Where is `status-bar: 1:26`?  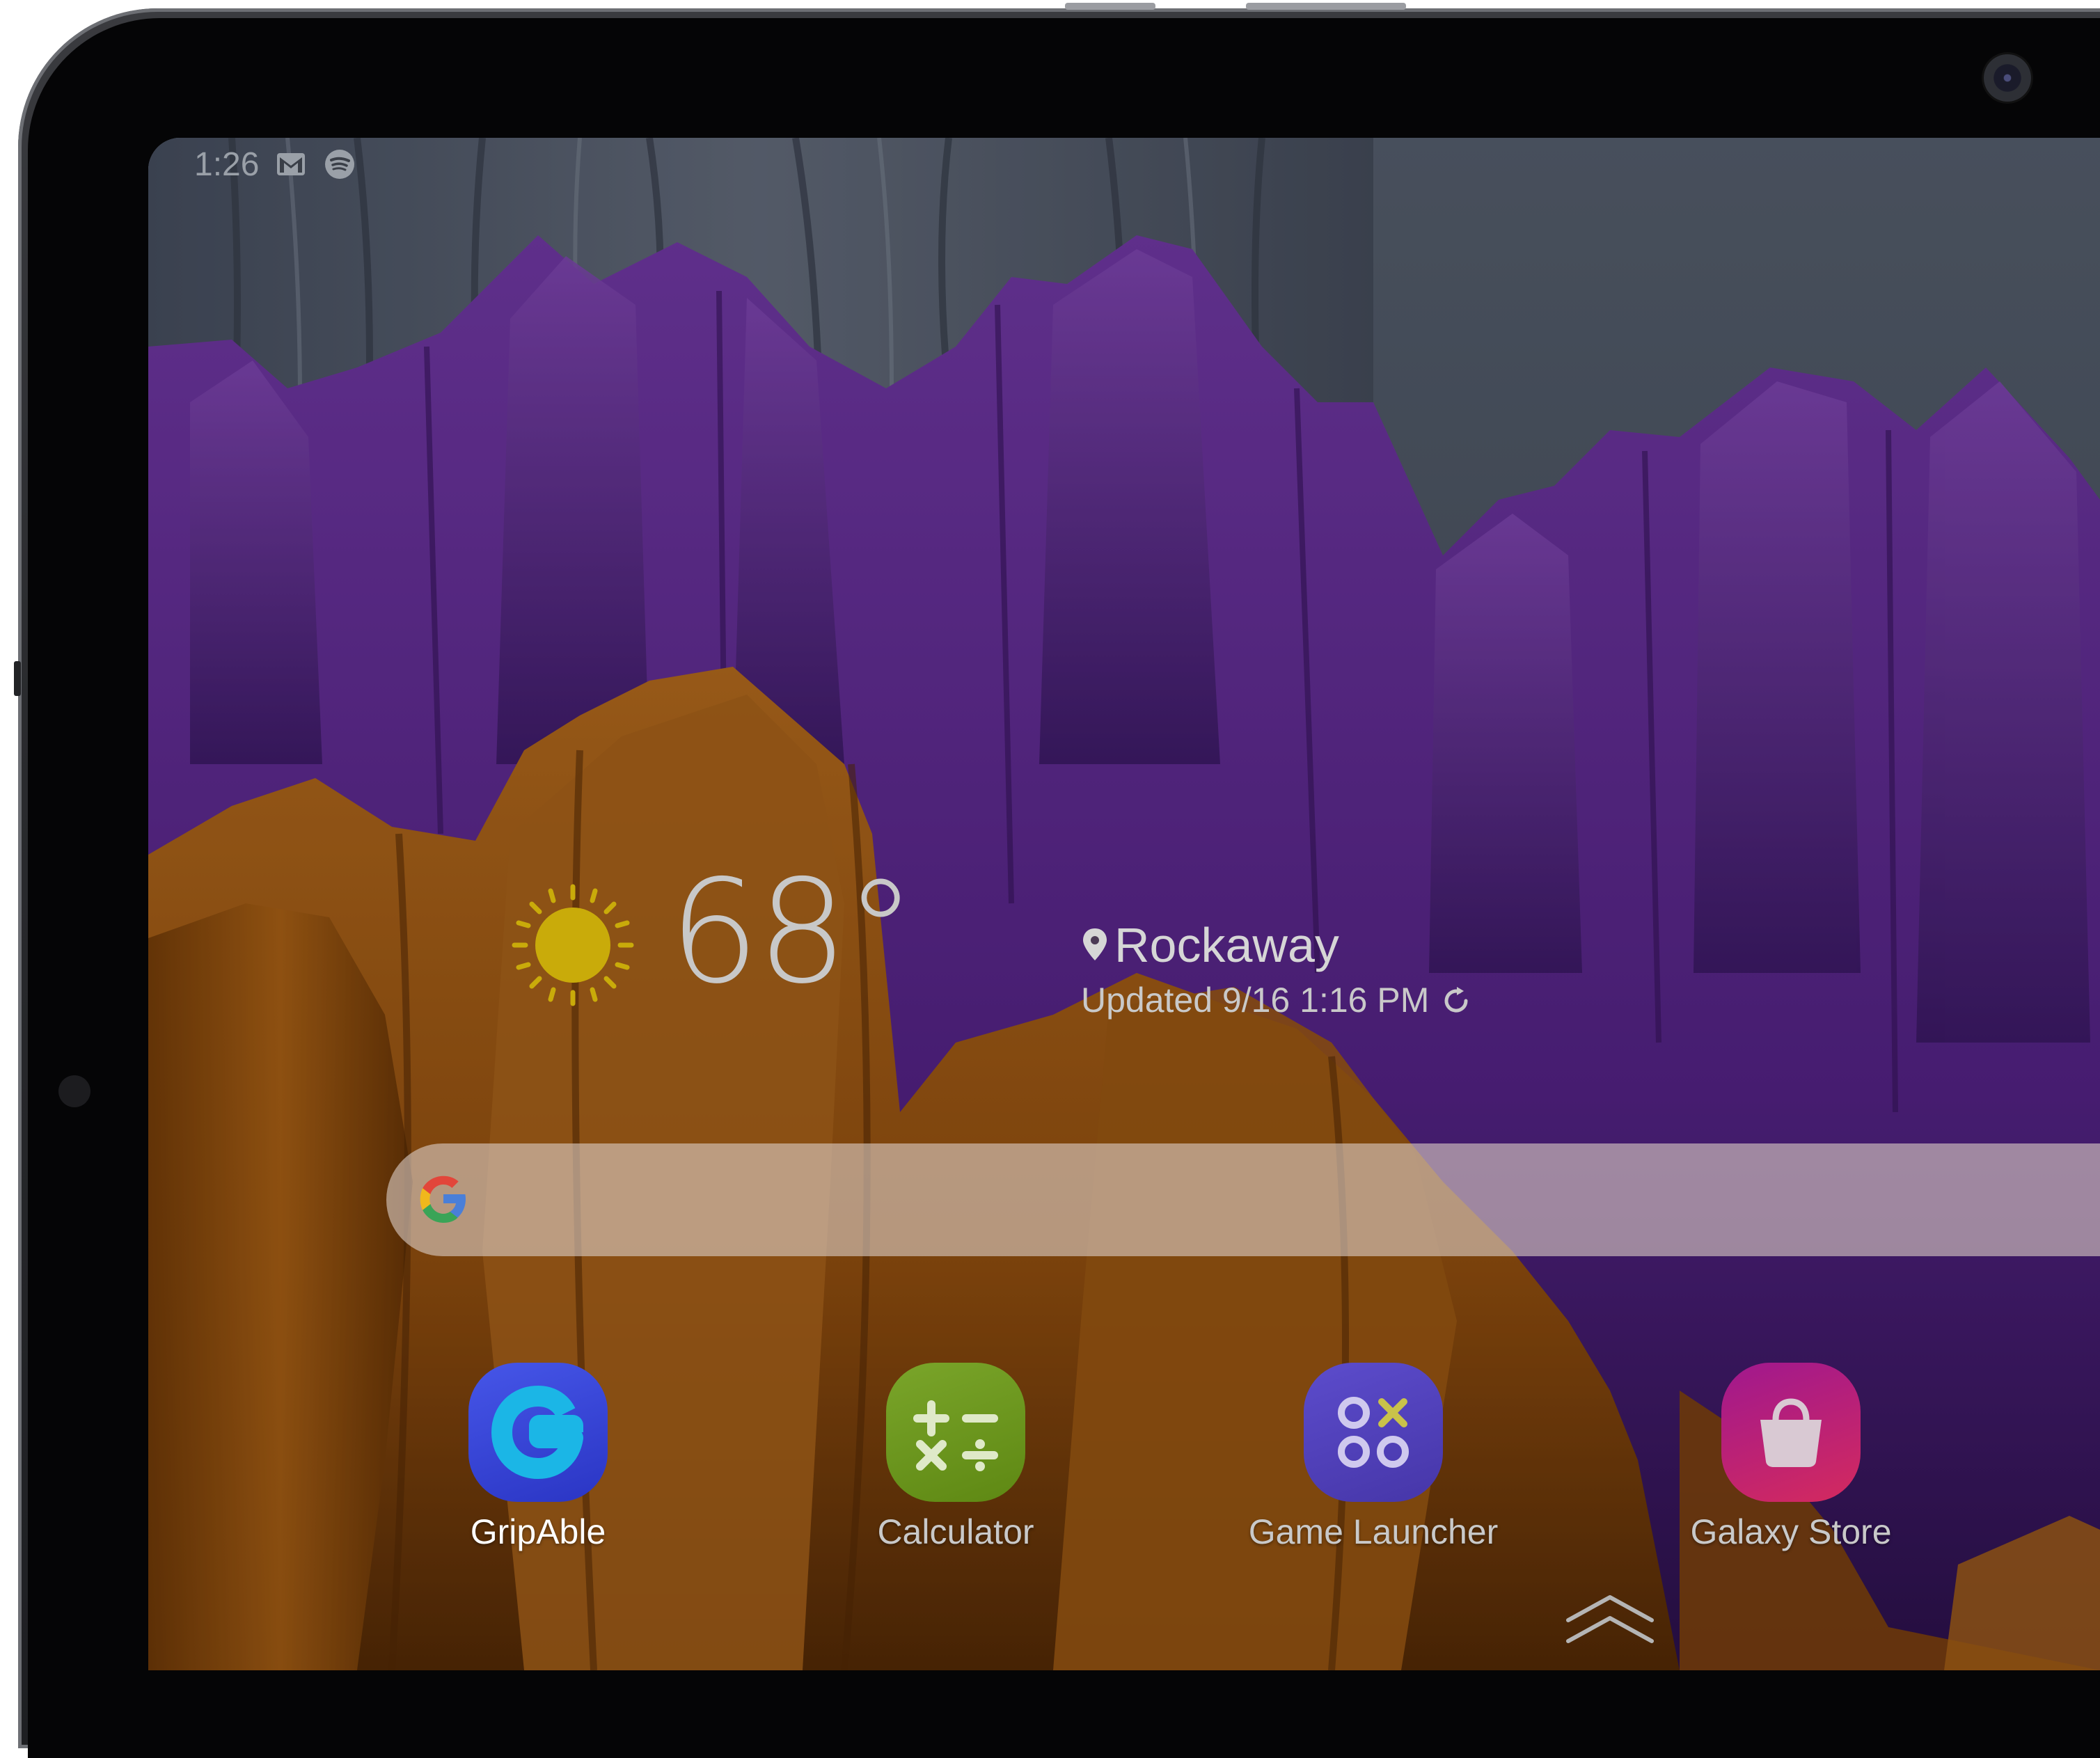 status-bar: 1:26 is located at coordinates (275, 164).